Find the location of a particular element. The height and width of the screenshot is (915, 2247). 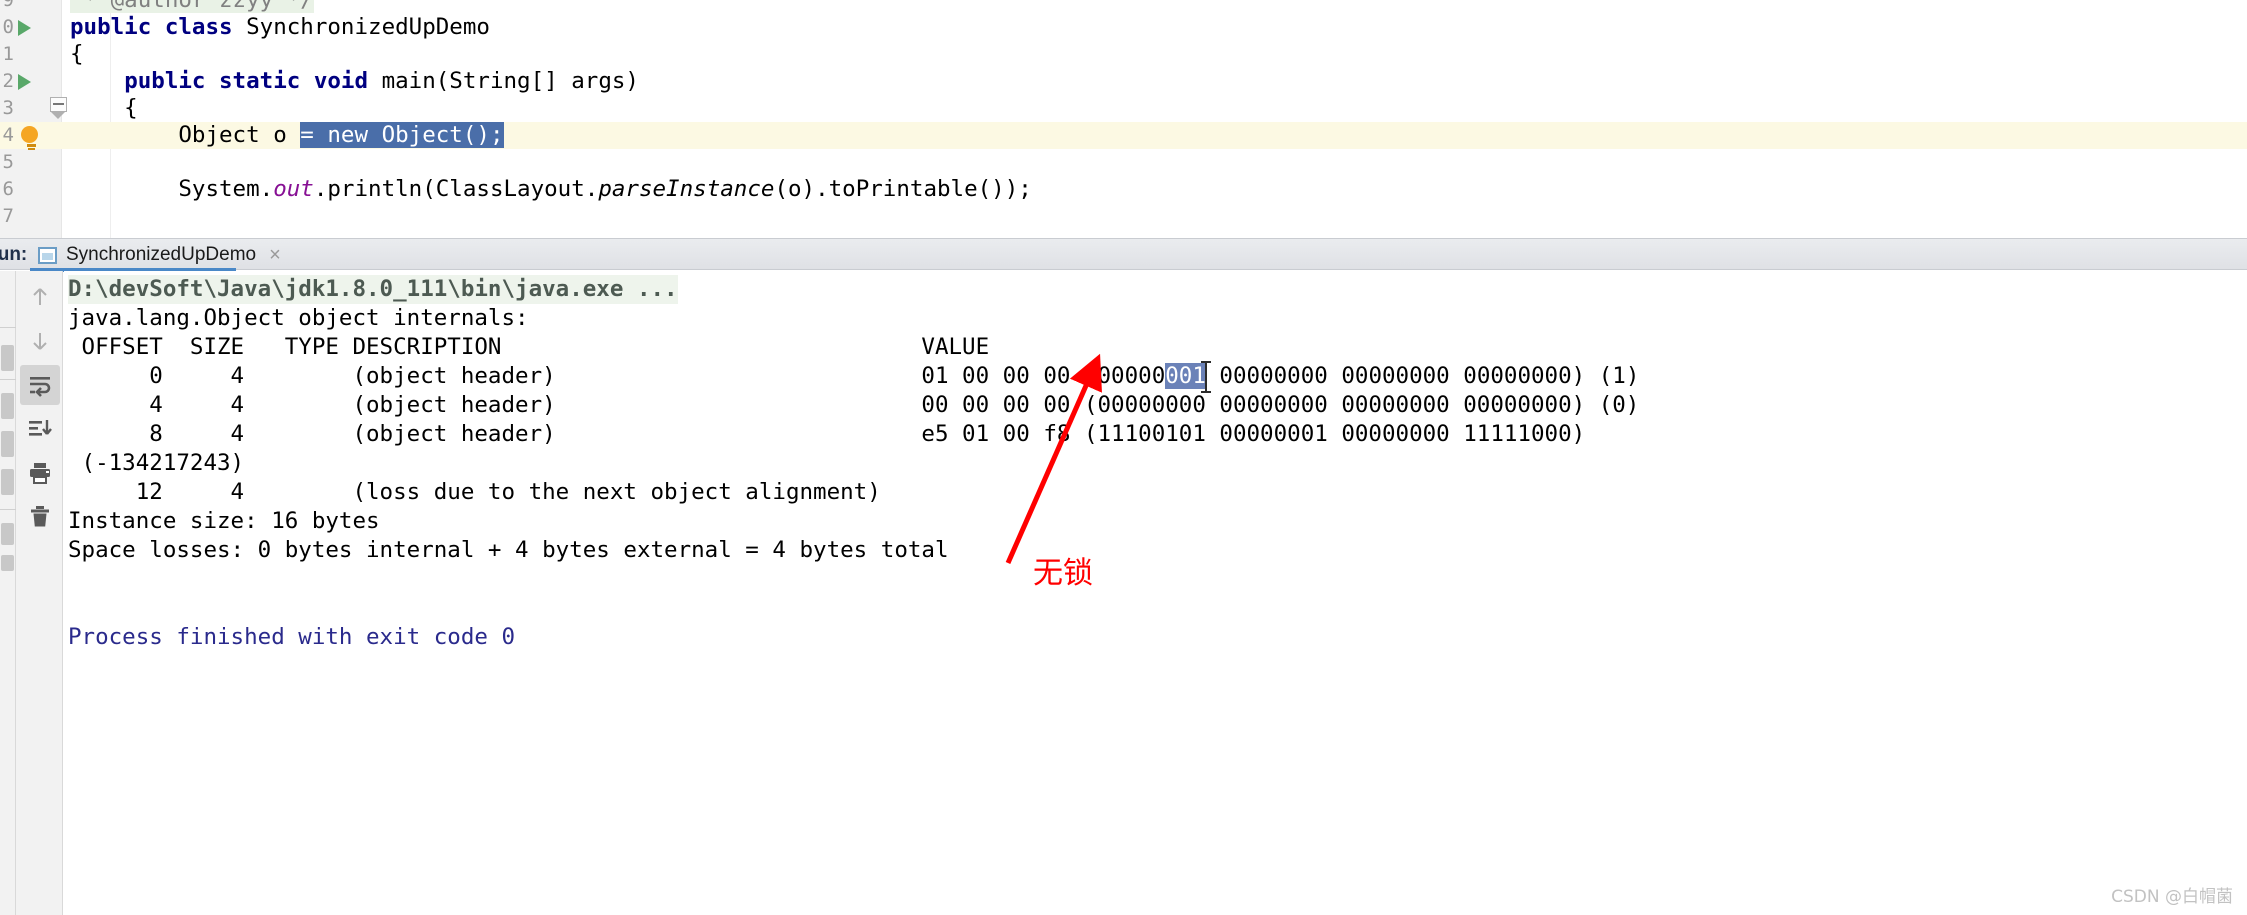

row-text-after-selection: 00000000 00000000 00000000) (1) is located at coordinates (1422, 376).